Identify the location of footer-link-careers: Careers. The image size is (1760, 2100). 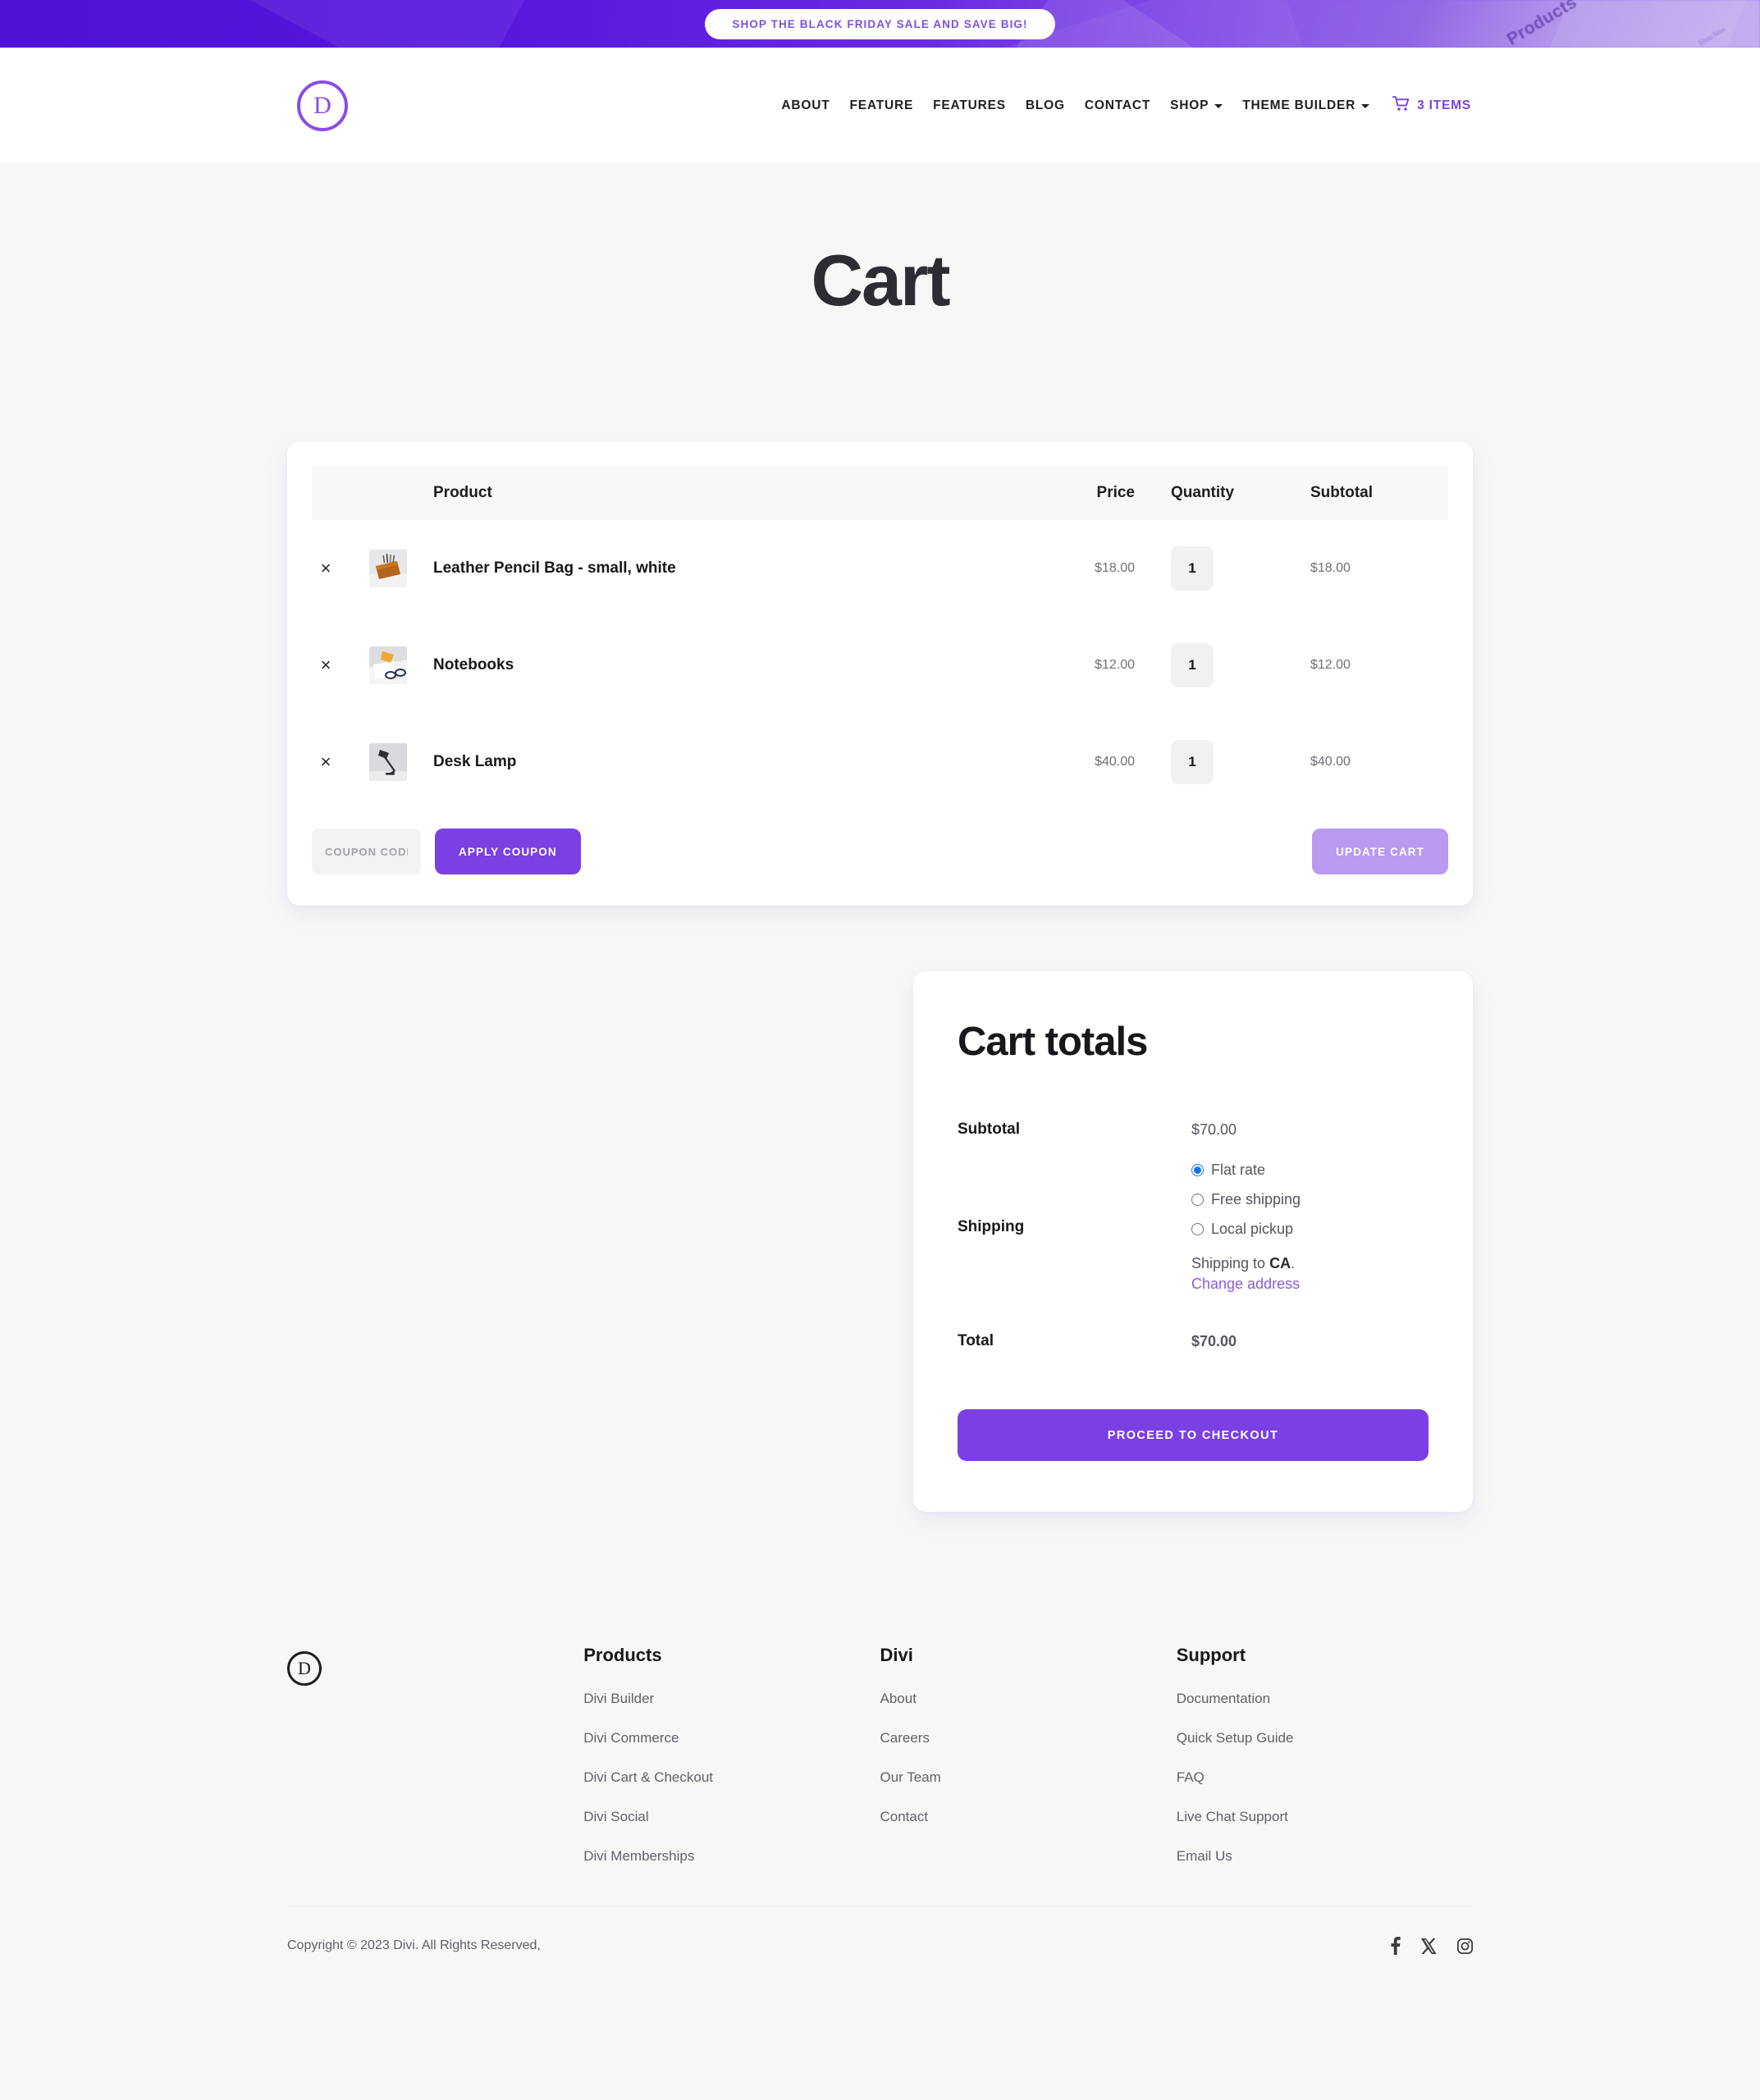
(1028, 1738).